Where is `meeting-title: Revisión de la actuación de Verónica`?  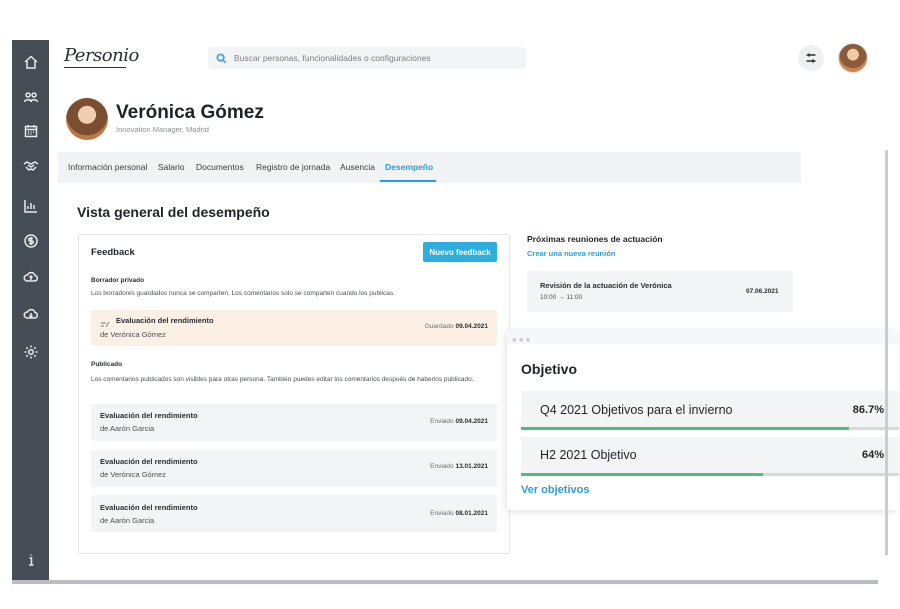
meeting-title: Revisión de la actuación de Verónica is located at coordinates (606, 285).